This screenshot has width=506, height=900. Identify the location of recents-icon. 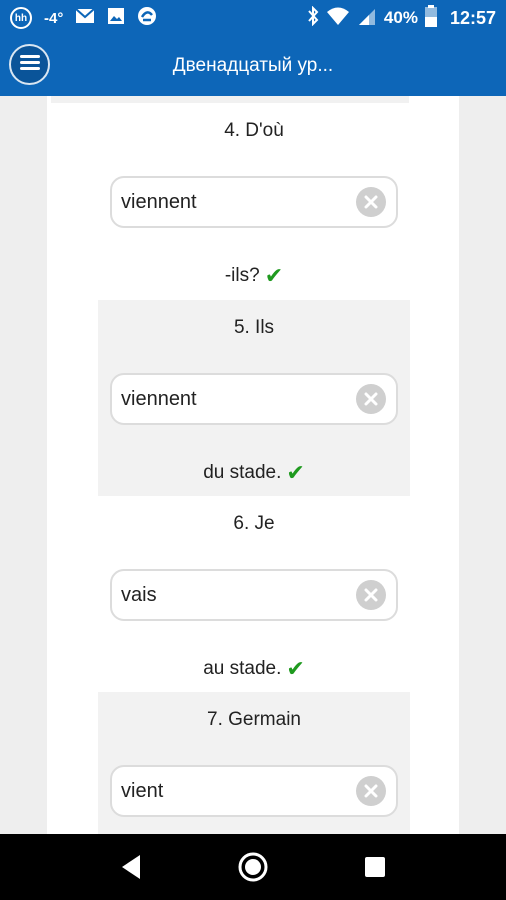
(375, 867).